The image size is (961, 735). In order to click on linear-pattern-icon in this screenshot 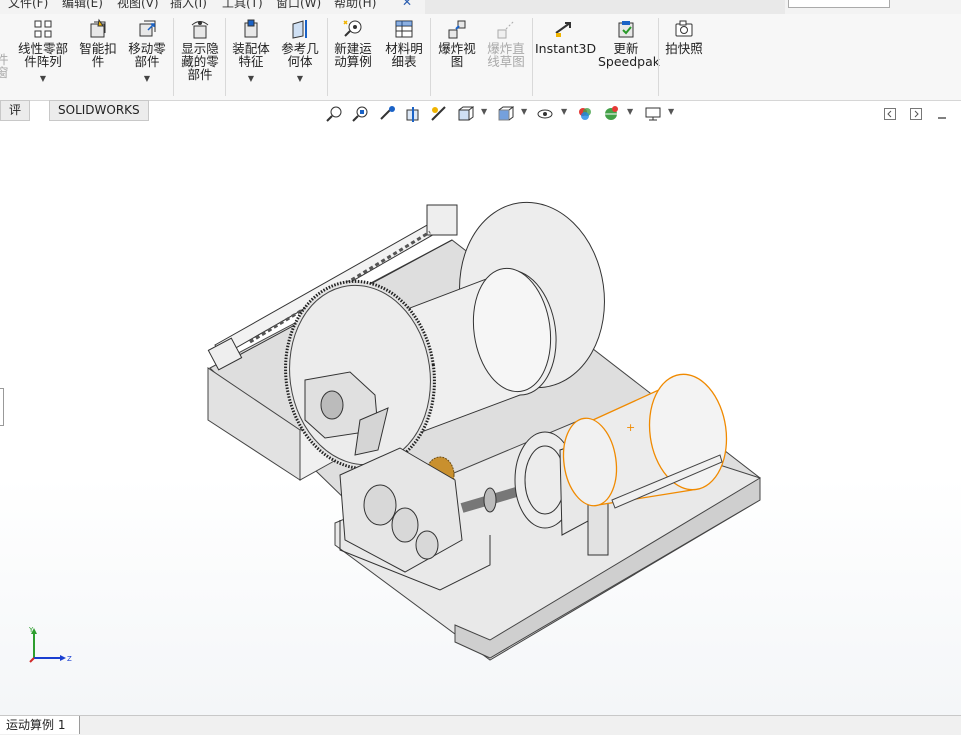, I will do `click(43, 29)`.